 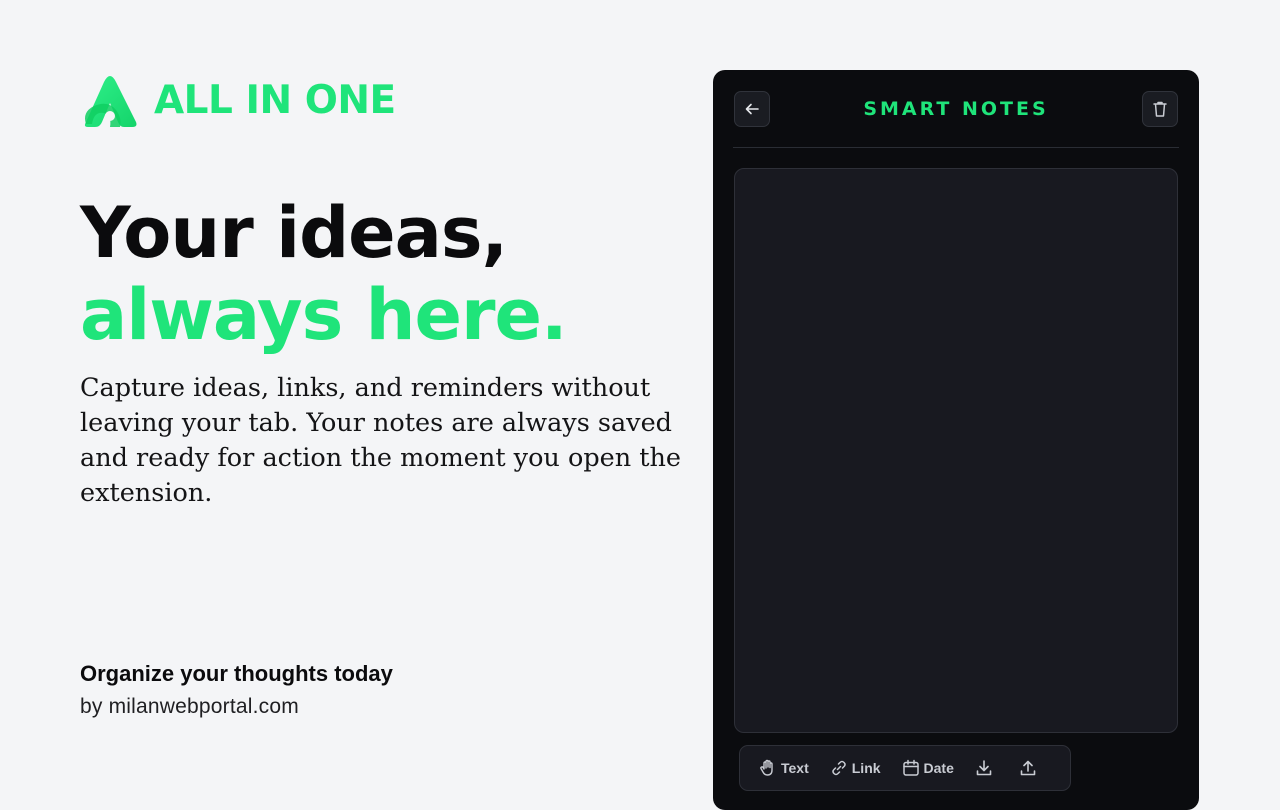 What do you see at coordinates (956, 147) in the screenshot?
I see `header-divider` at bounding box center [956, 147].